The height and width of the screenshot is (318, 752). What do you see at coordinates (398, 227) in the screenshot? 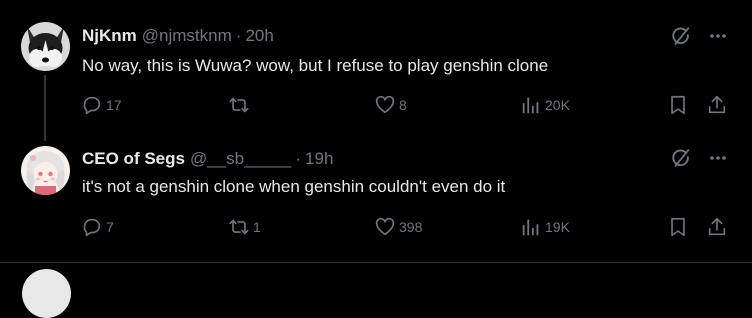
I see `like-button: 398` at bounding box center [398, 227].